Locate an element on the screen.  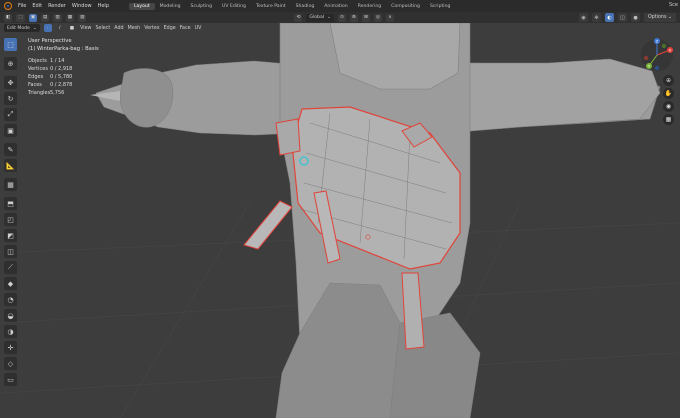
proportional-edit-icon: ◎ is located at coordinates (377, 17).